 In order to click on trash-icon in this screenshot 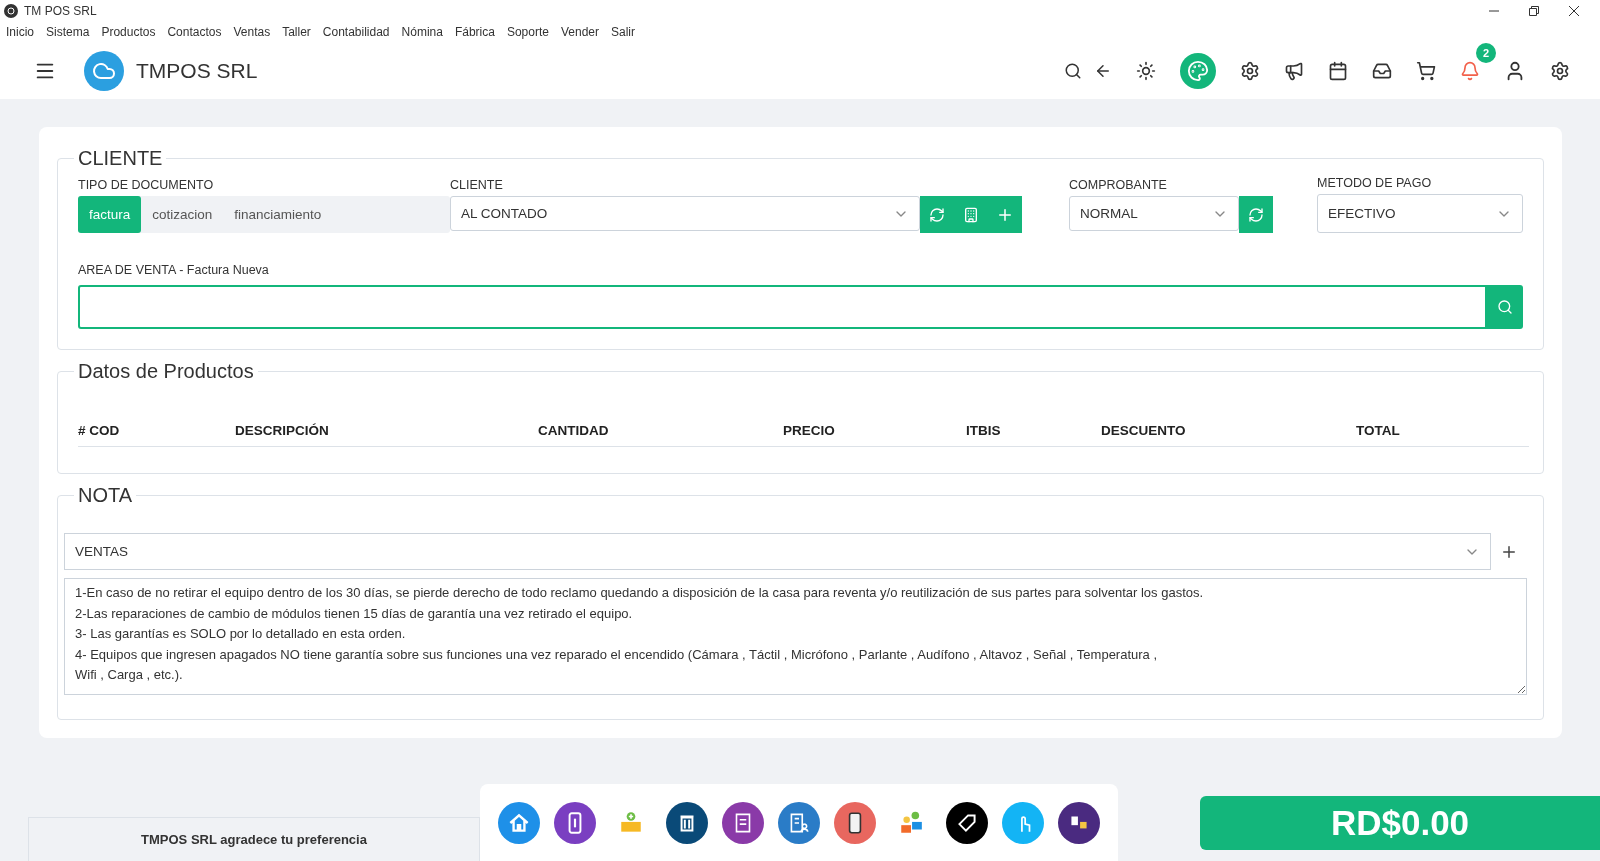, I will do `click(687, 822)`.